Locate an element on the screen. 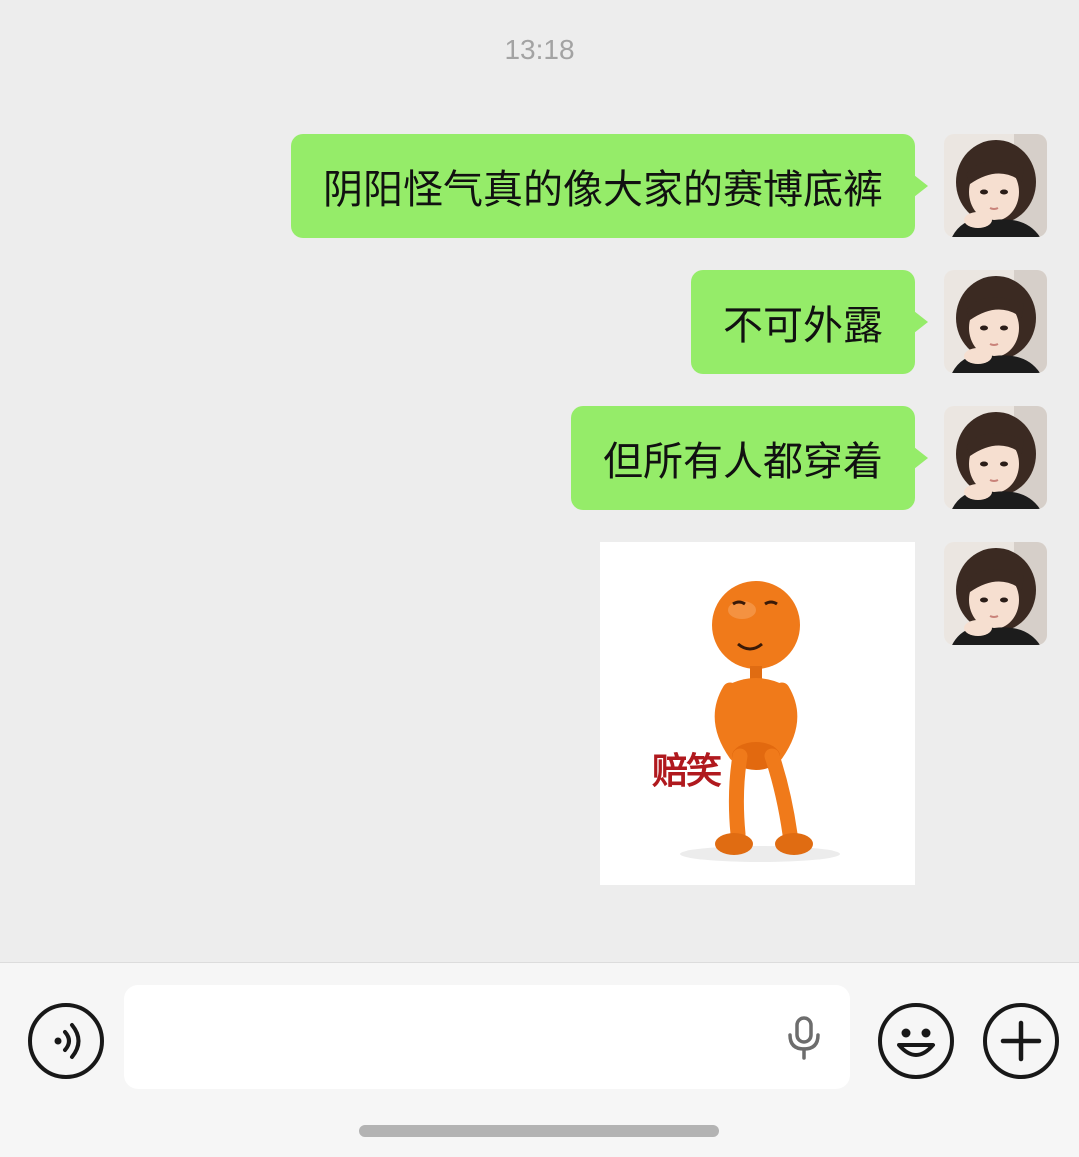 The image size is (1079, 1157). message-bubble: 但所有人都穿着 is located at coordinates (749, 458).